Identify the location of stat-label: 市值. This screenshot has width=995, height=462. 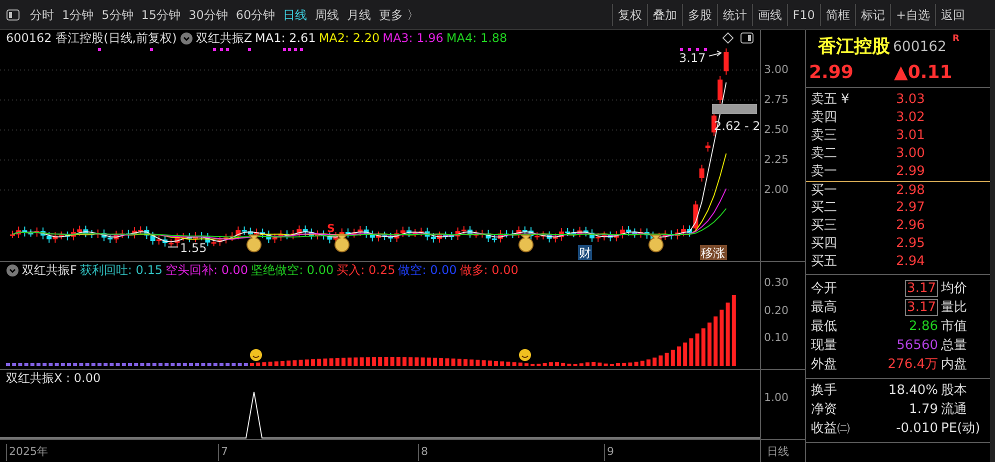
(954, 327).